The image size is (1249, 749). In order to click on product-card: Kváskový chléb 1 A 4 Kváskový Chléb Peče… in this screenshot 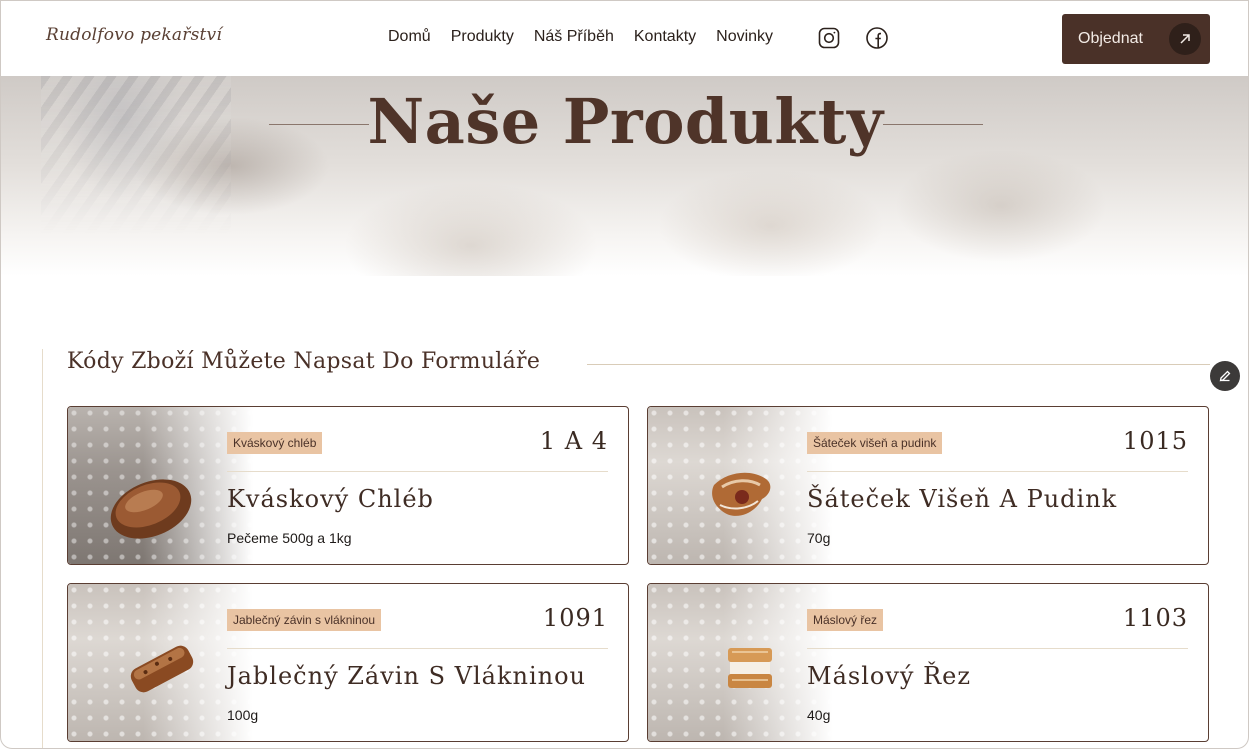, I will do `click(348, 485)`.